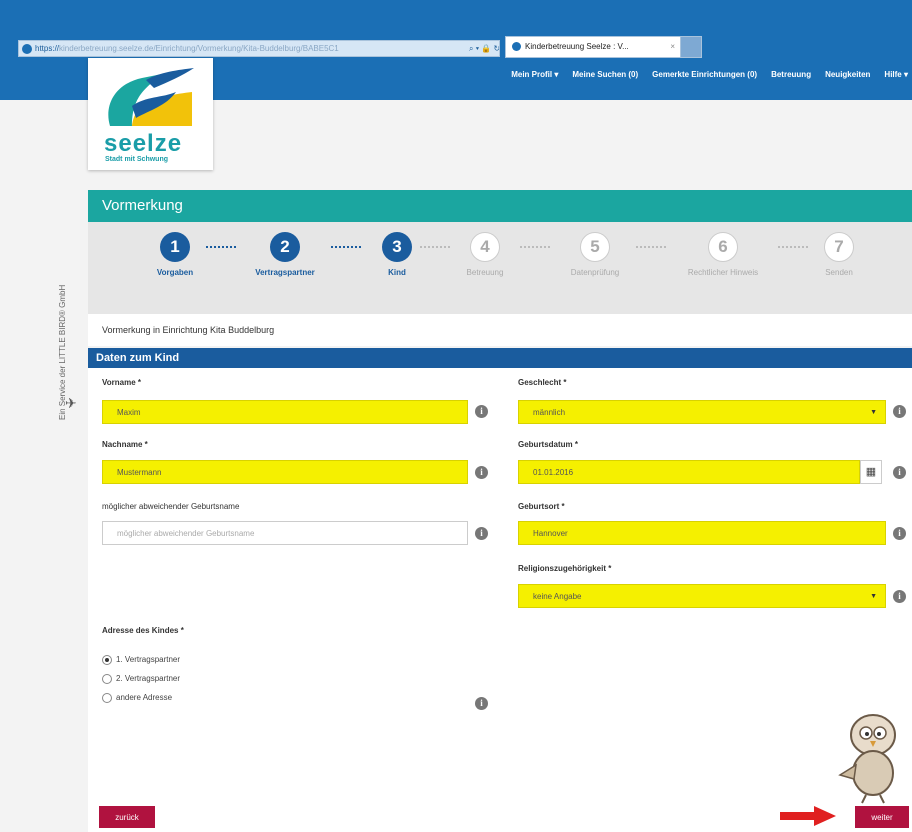  Describe the element at coordinates (144, 698) in the screenshot. I see `adresse-option-label: andere Adresse` at that location.